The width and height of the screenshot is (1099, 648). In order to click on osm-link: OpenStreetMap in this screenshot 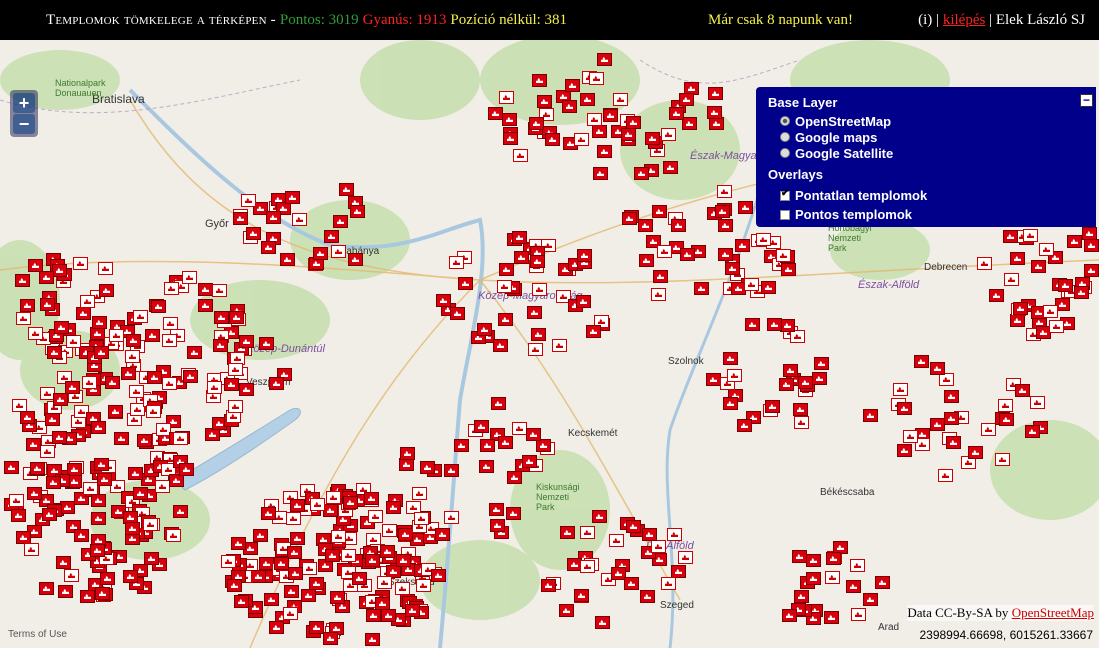, I will do `click(1053, 612)`.